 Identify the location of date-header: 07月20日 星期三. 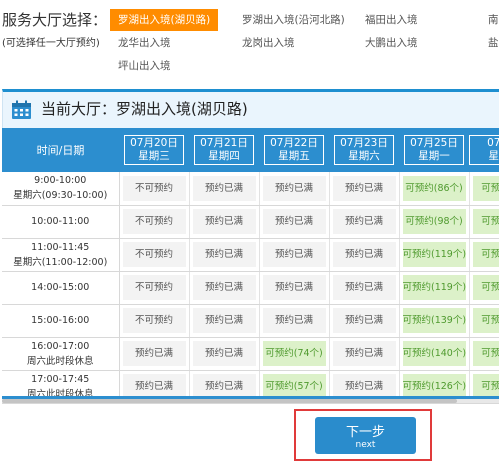
(154, 150).